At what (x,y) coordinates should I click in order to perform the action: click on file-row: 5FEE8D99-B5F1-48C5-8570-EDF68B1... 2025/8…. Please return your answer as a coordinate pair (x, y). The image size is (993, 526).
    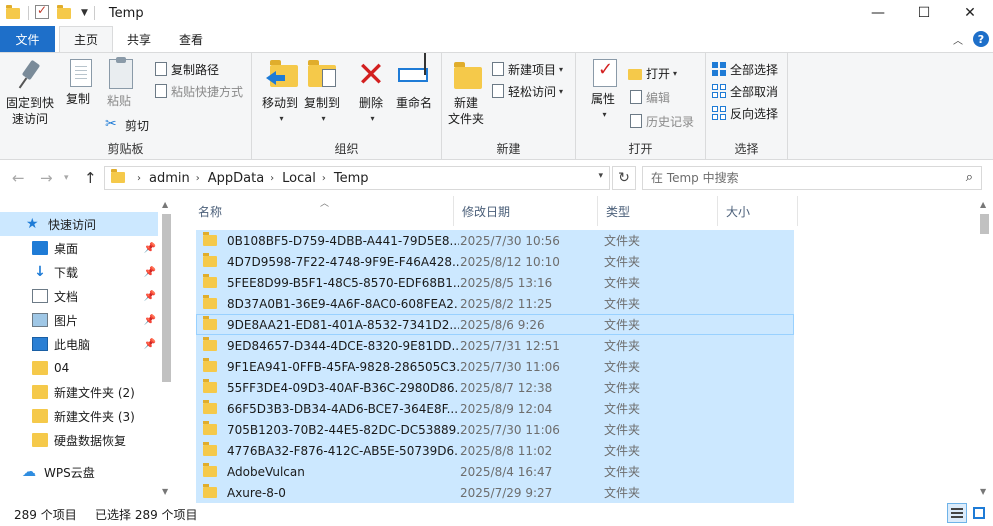
    Looking at the image, I should click on (495, 282).